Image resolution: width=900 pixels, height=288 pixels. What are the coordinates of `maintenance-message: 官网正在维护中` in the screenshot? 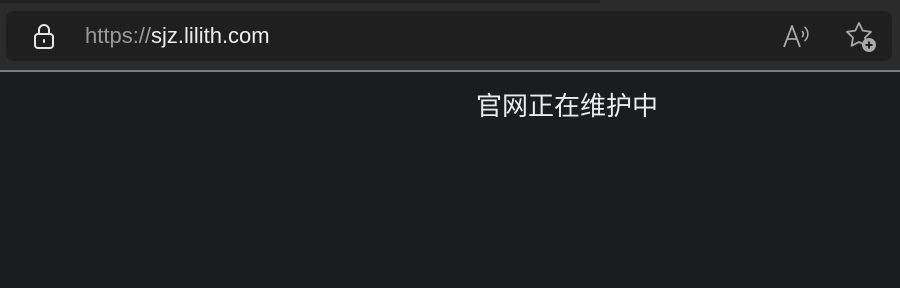 It's located at (567, 107).